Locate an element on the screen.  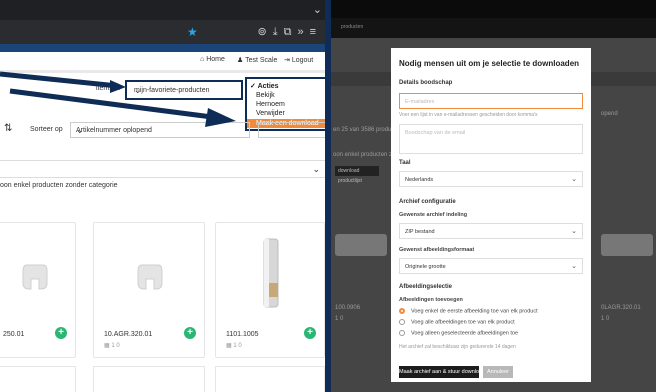
image-format-select: Originele grootte ⌄ is located at coordinates (491, 266).